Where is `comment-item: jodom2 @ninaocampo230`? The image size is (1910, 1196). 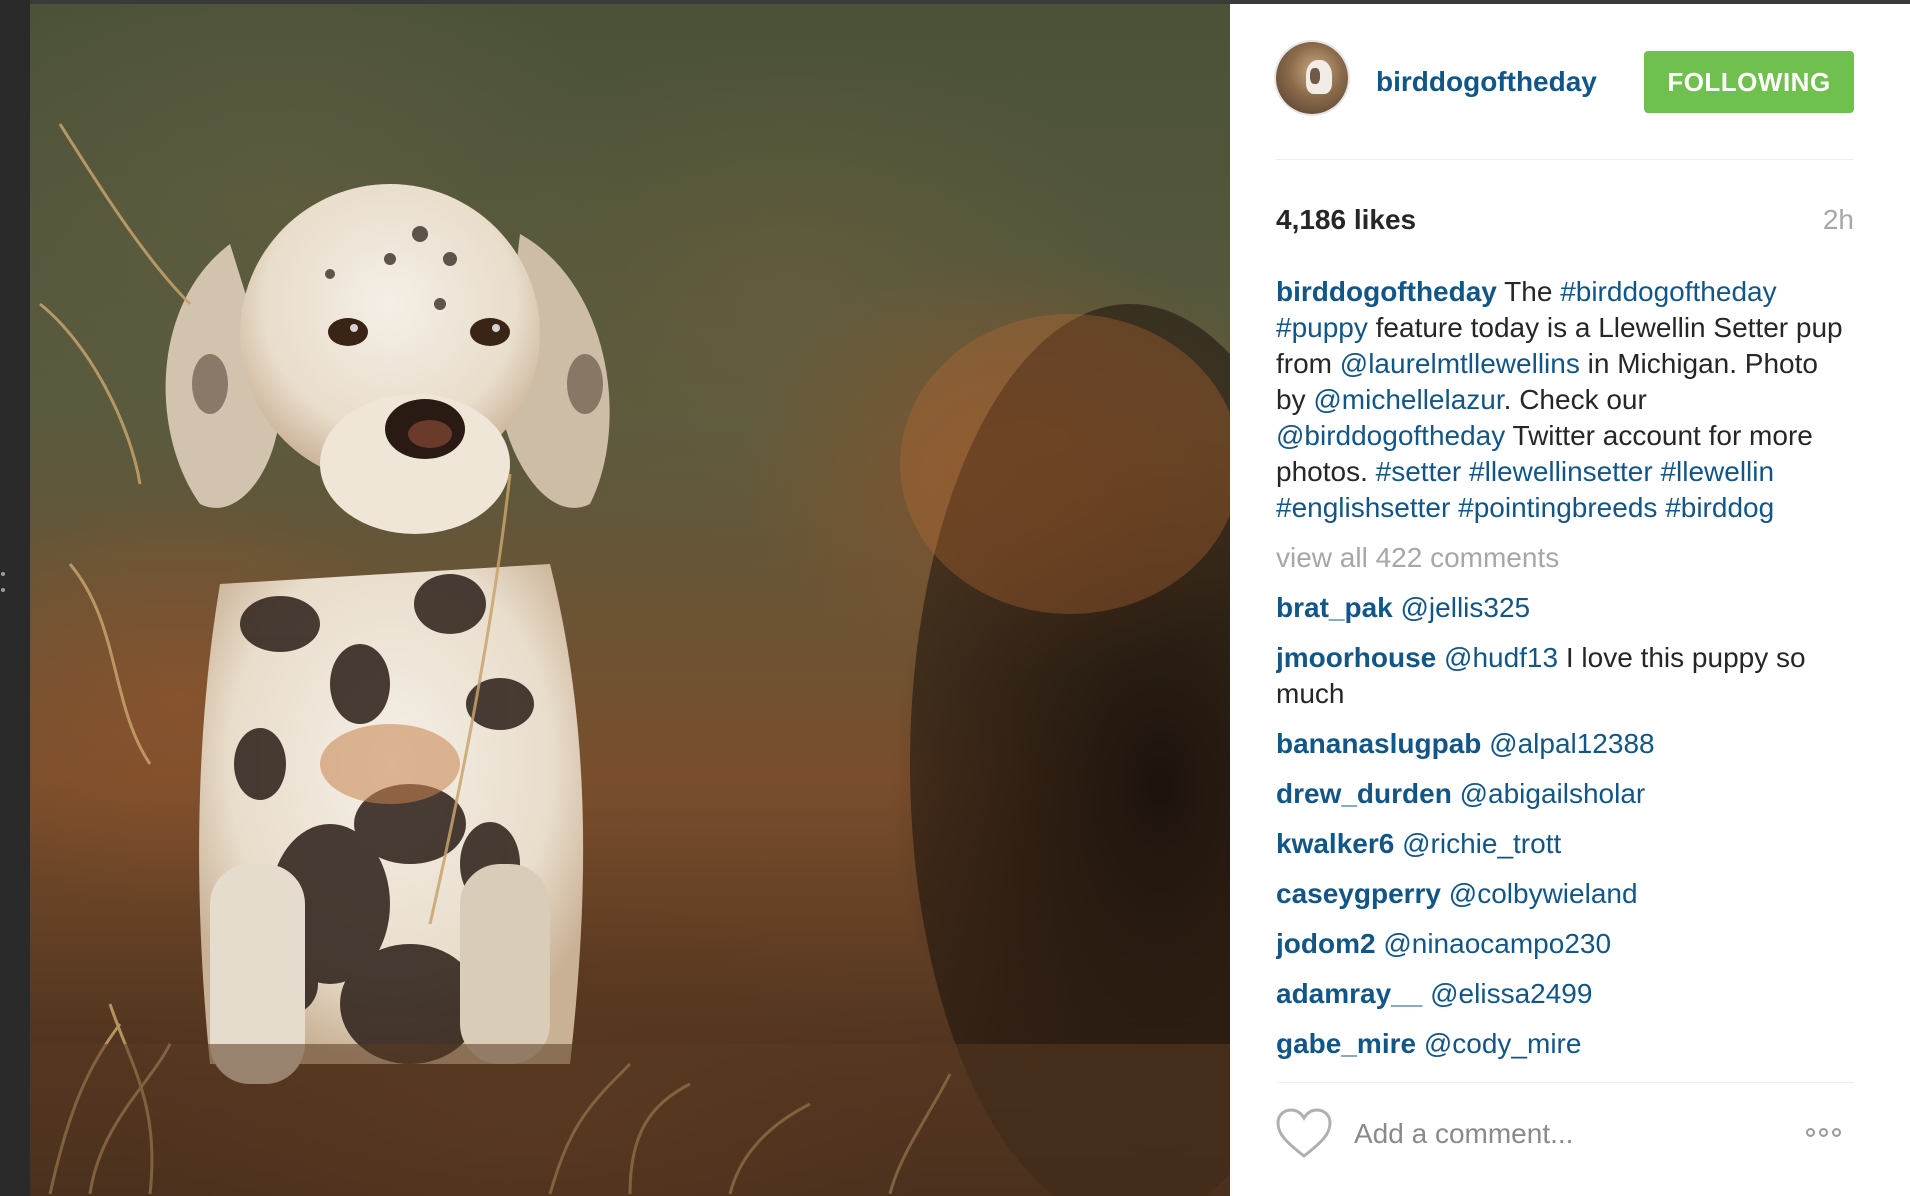
comment-item: jodom2 @ninaocampo230 is located at coordinates (1565, 944).